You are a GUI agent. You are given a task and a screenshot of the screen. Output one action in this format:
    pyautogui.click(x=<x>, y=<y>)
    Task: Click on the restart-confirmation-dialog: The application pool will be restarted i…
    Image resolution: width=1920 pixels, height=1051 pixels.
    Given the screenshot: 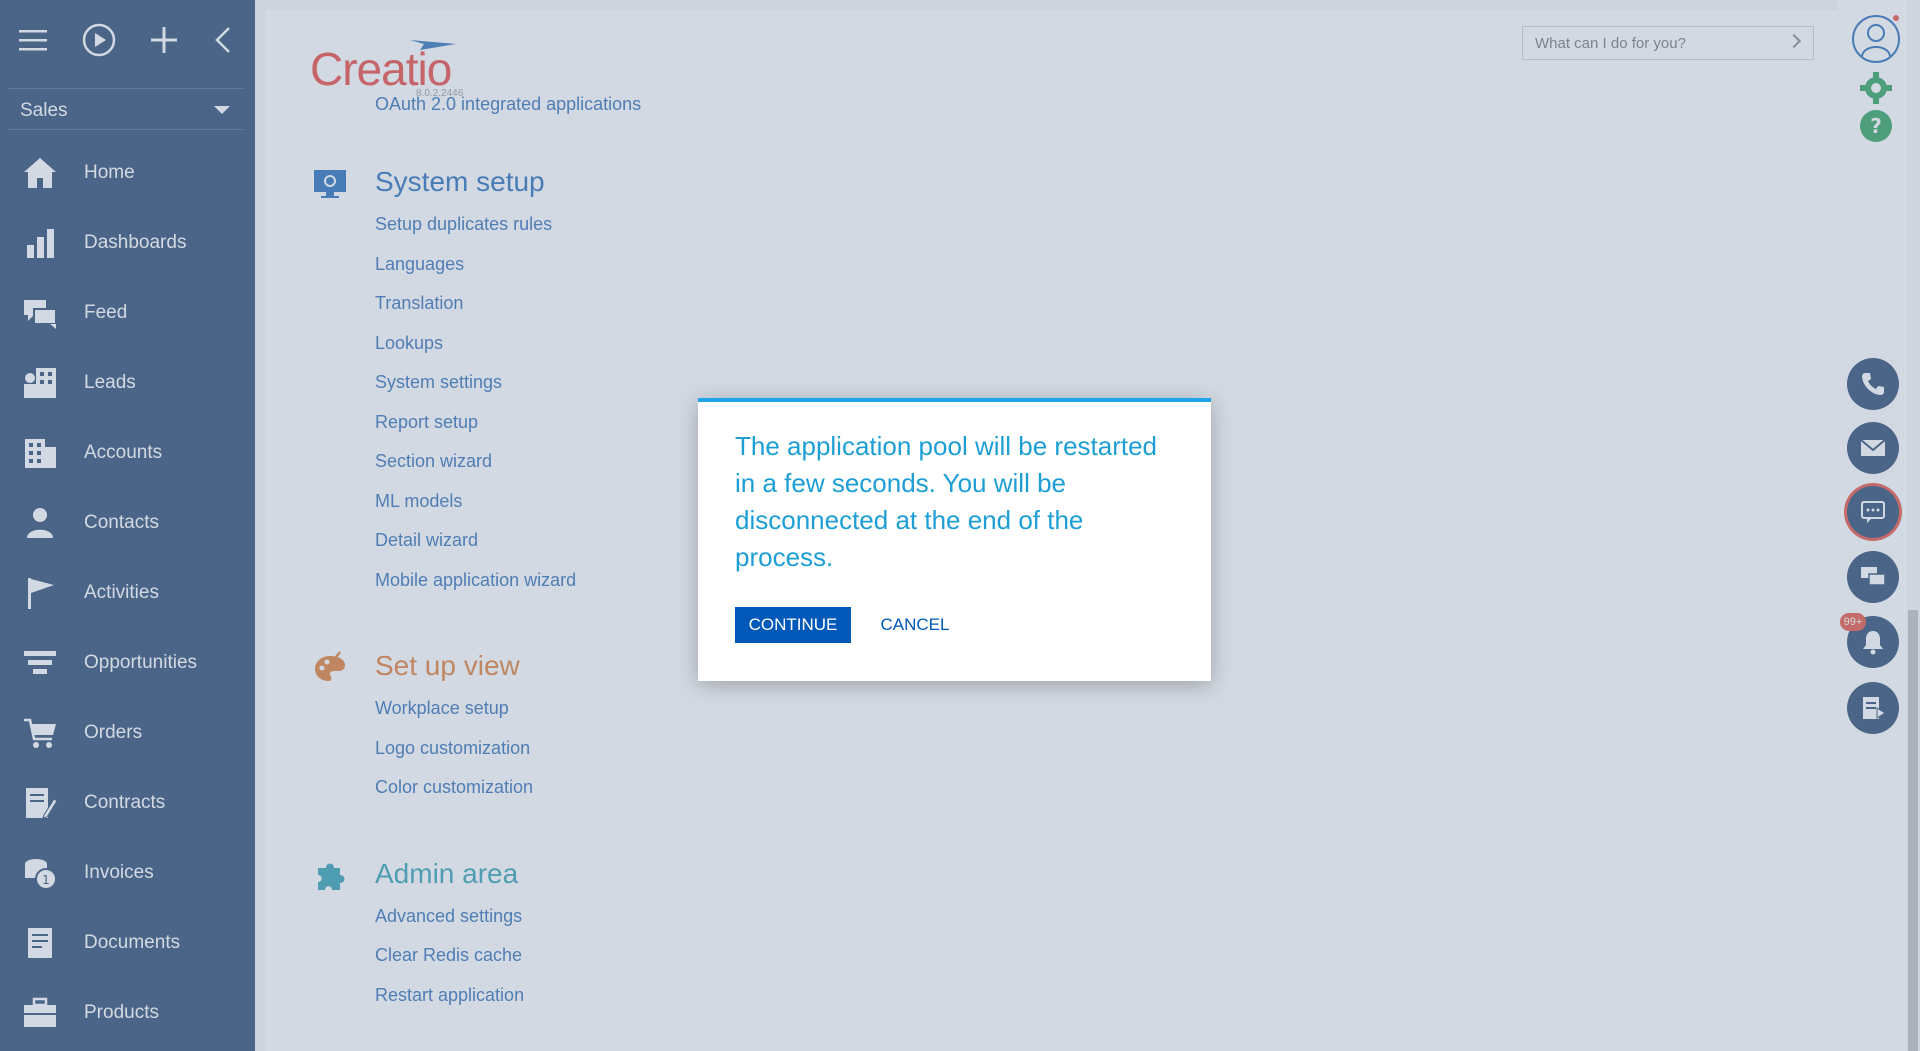 What is the action you would take?
    pyautogui.click(x=954, y=539)
    